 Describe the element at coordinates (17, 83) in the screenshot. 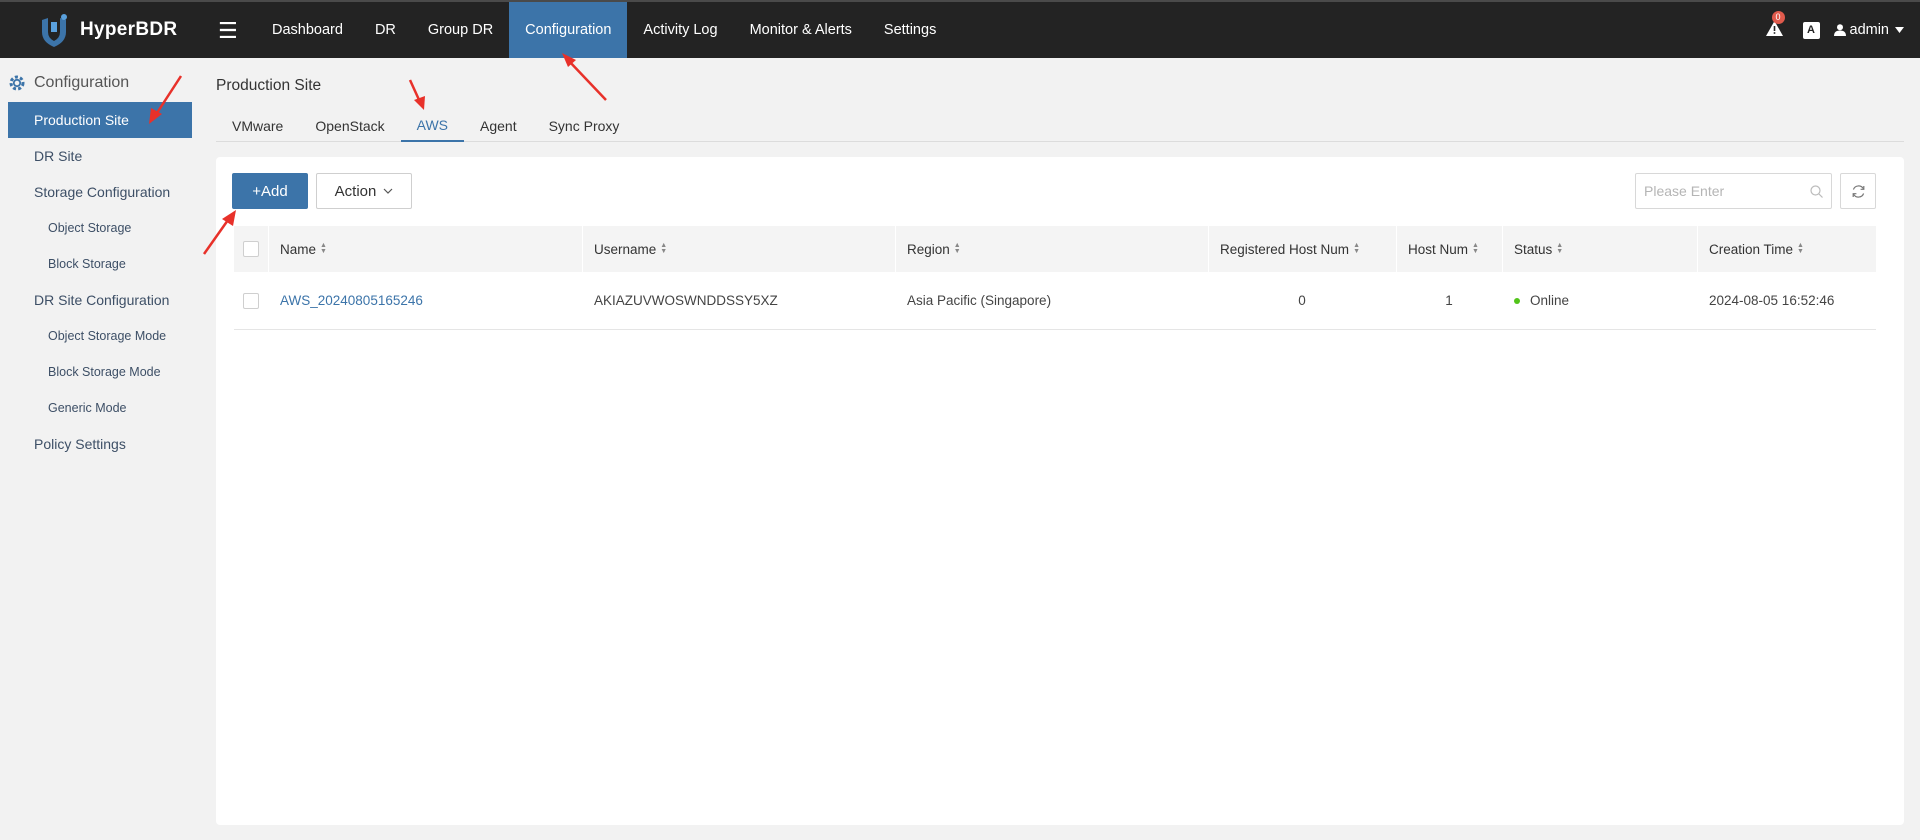

I see `gear-icon` at that location.